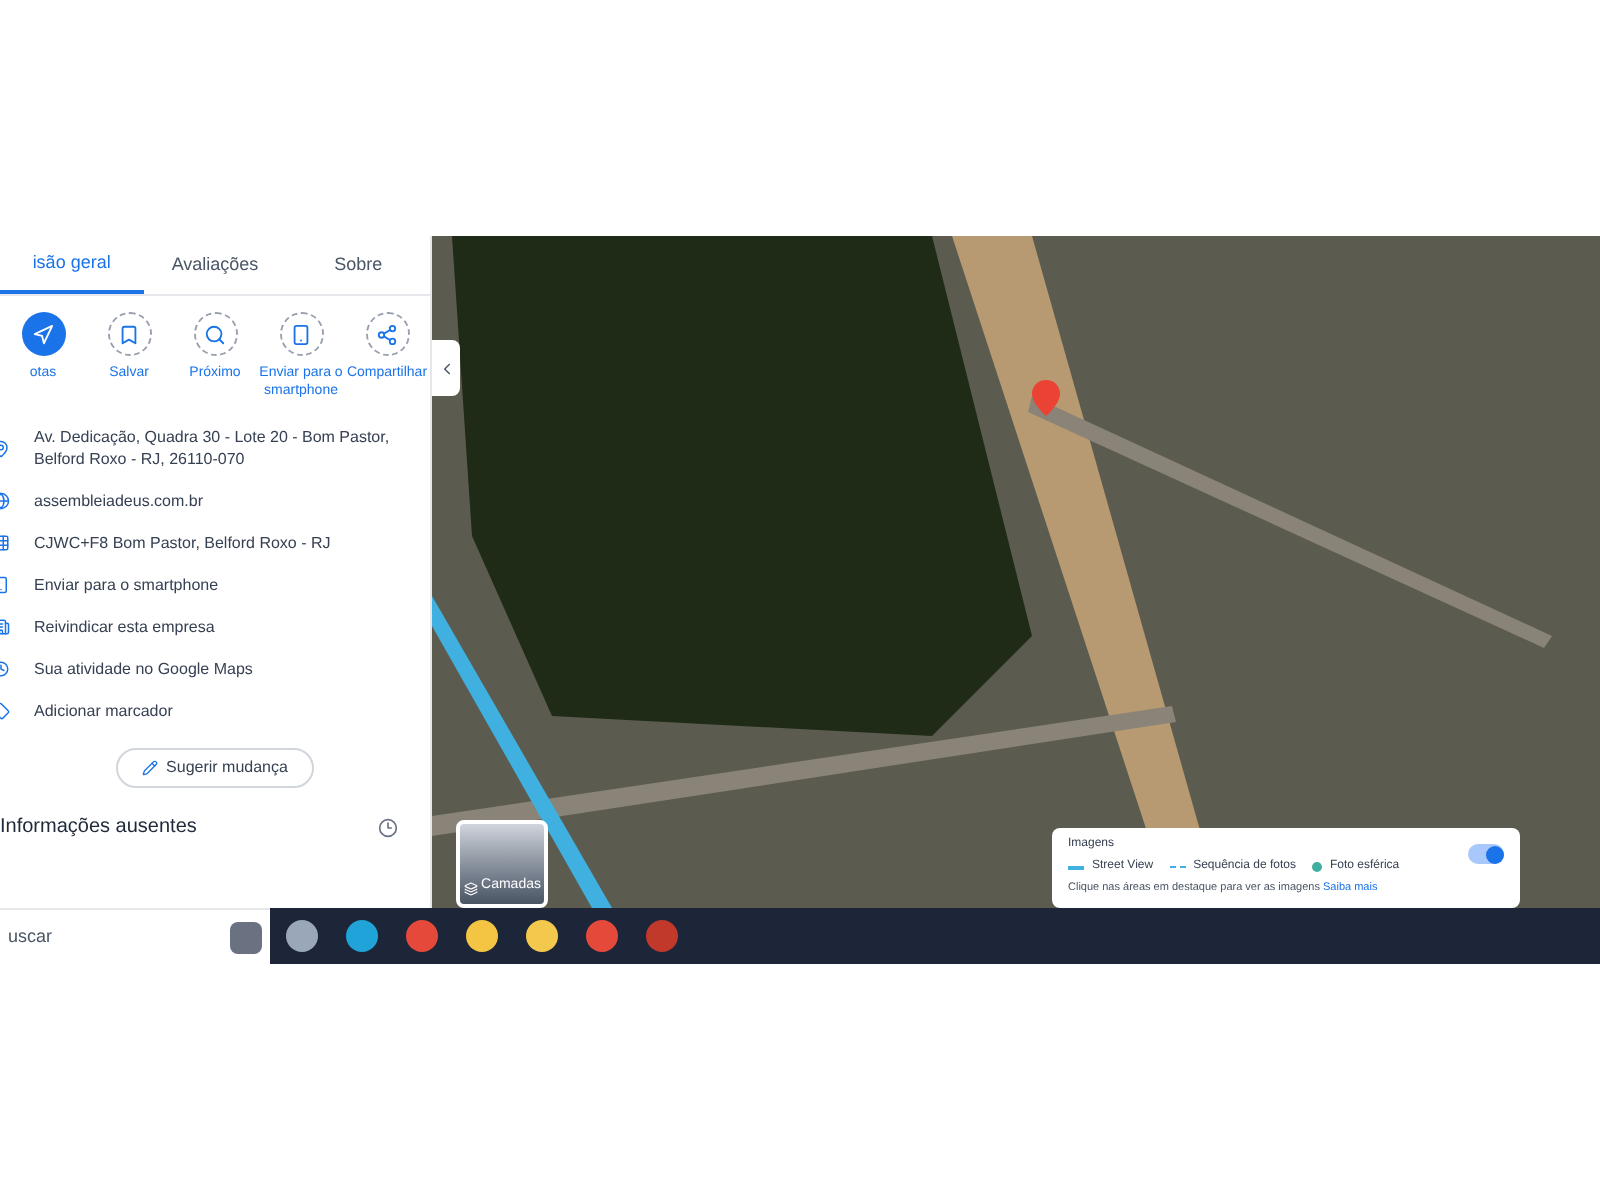  Describe the element at coordinates (182, 543) in the screenshot. I see `info-text: CJWC+F8 Bom Pastor, Belford Roxo - RJ` at that location.